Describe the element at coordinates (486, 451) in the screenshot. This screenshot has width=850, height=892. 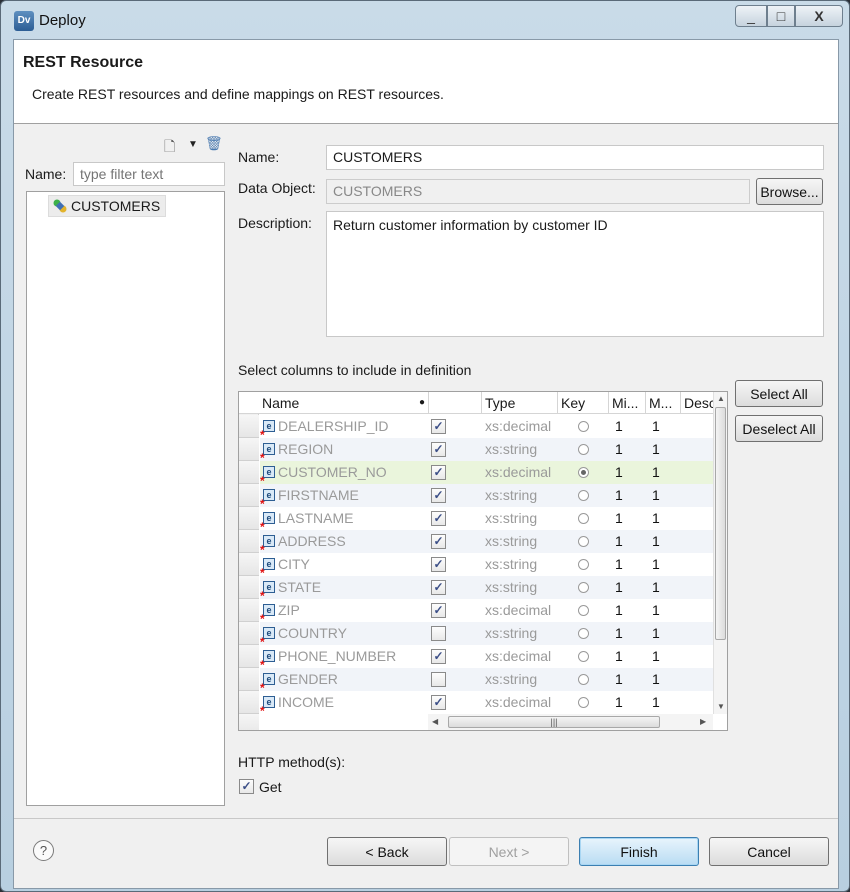
I see `table-row: e * REGION ✓ xs:string 1 1` at that location.